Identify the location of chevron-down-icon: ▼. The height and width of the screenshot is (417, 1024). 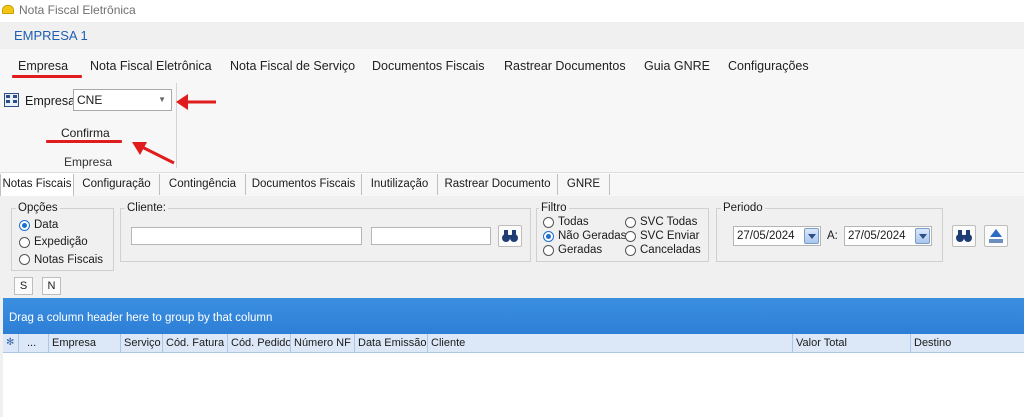
(162, 99).